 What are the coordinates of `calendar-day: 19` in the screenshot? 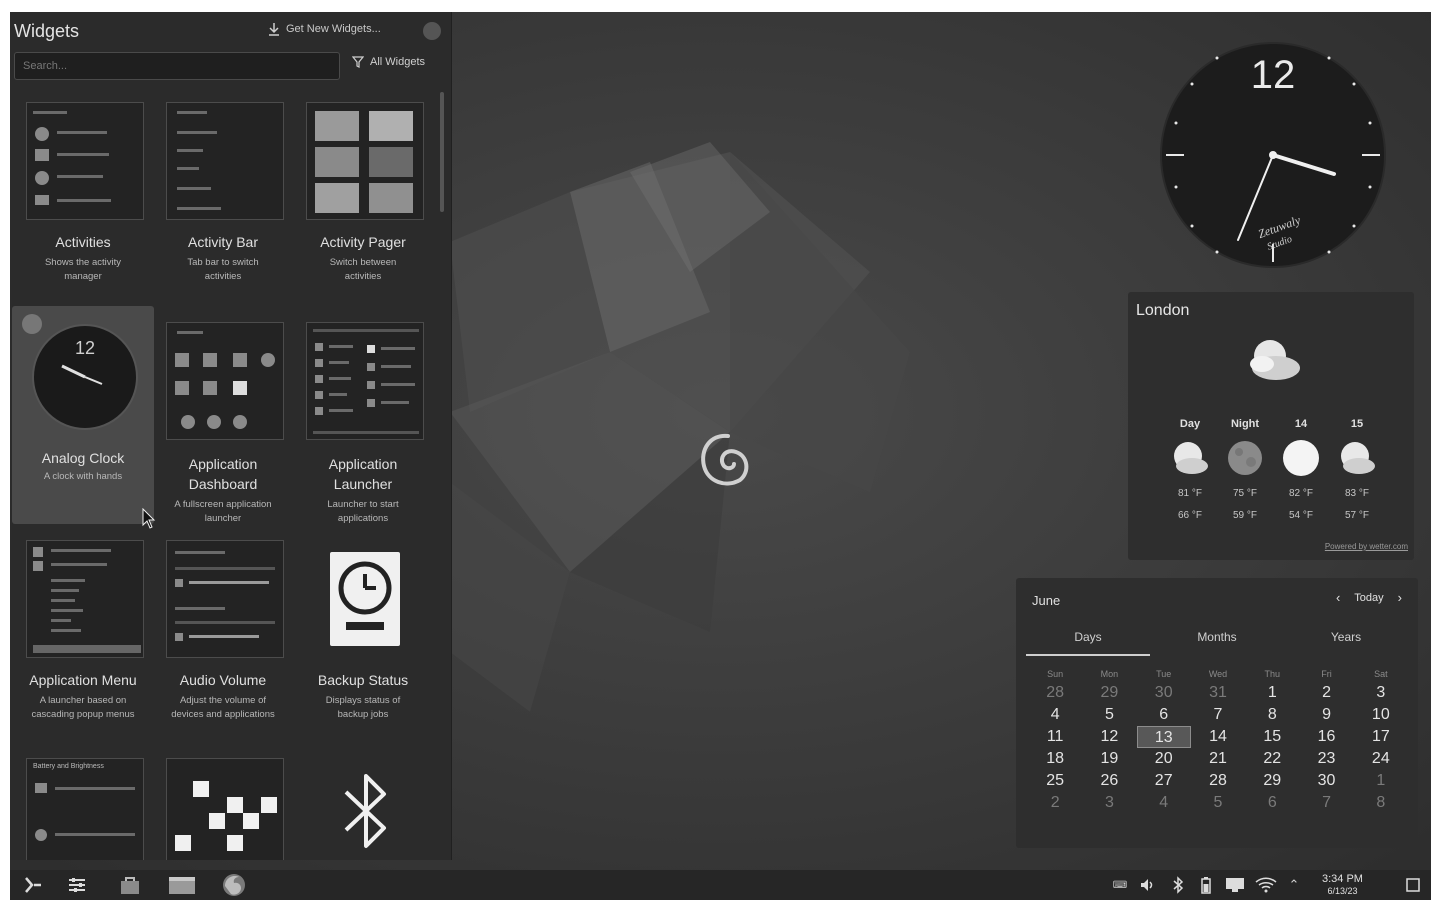 It's located at (1109, 759).